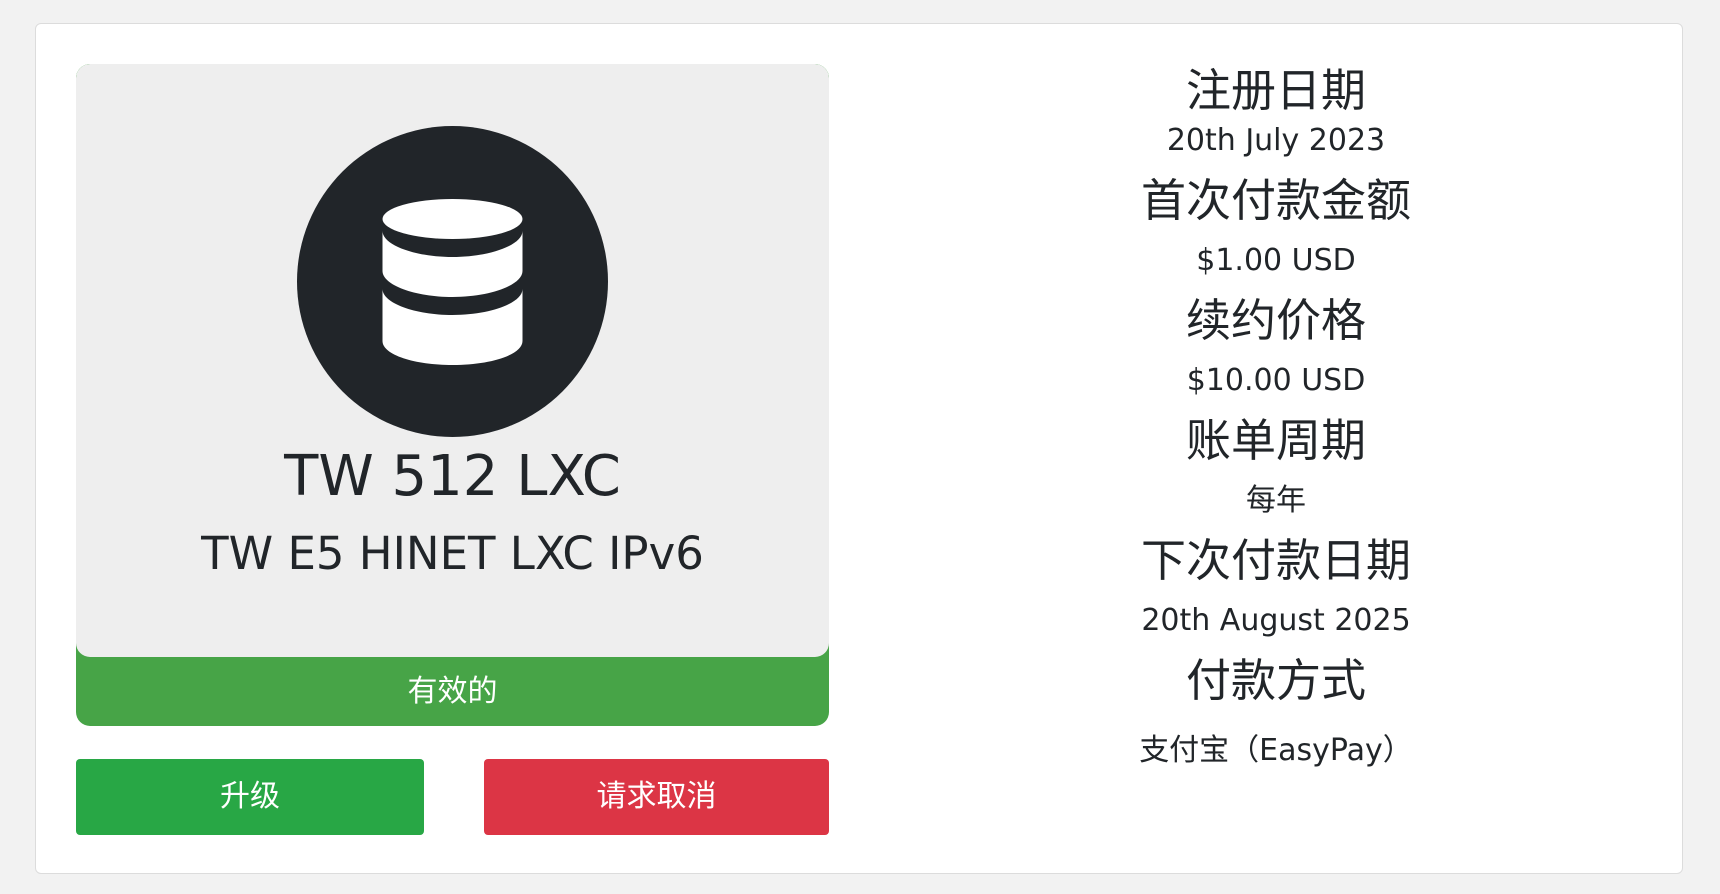  What do you see at coordinates (1275, 440) in the screenshot?
I see `billing-cycle-title: 账单周期` at bounding box center [1275, 440].